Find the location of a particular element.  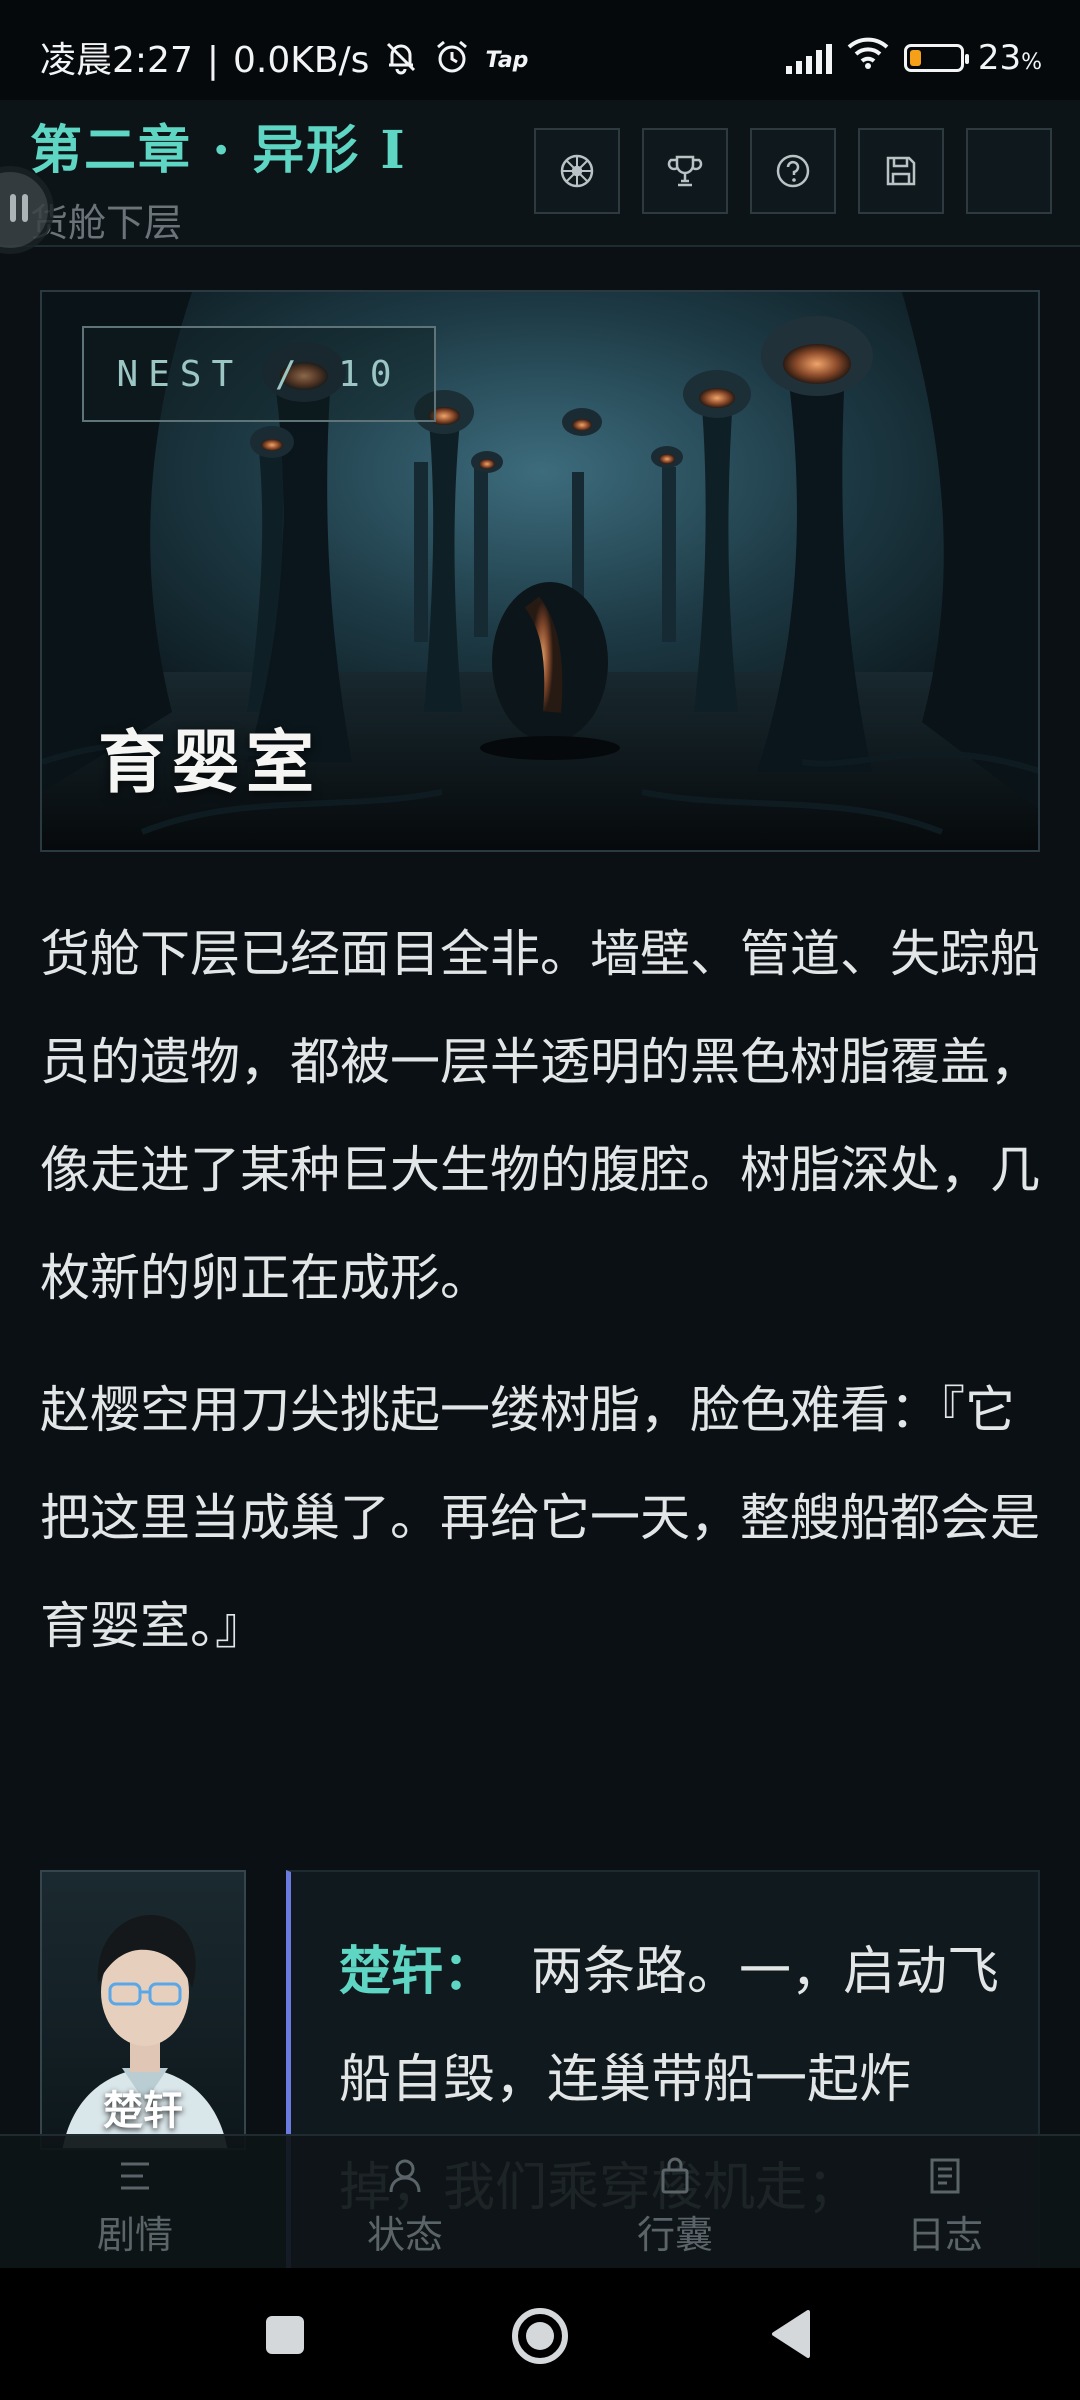

mute-bell-icon is located at coordinates (401, 60).